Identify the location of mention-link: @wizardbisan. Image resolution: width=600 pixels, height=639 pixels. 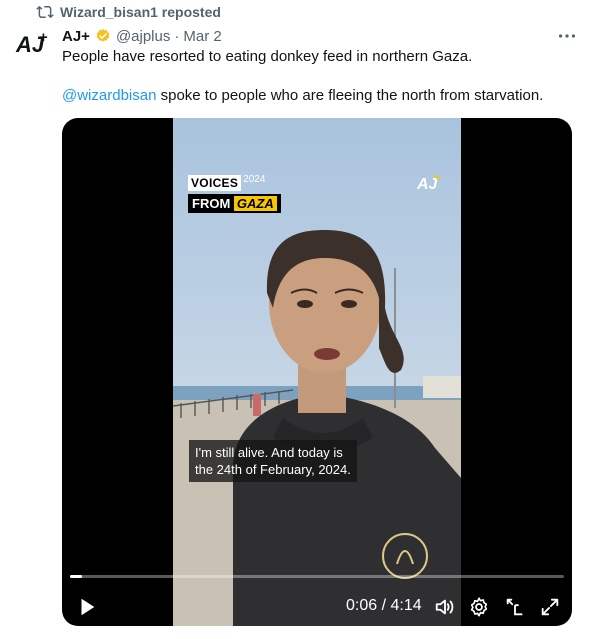
(109, 95).